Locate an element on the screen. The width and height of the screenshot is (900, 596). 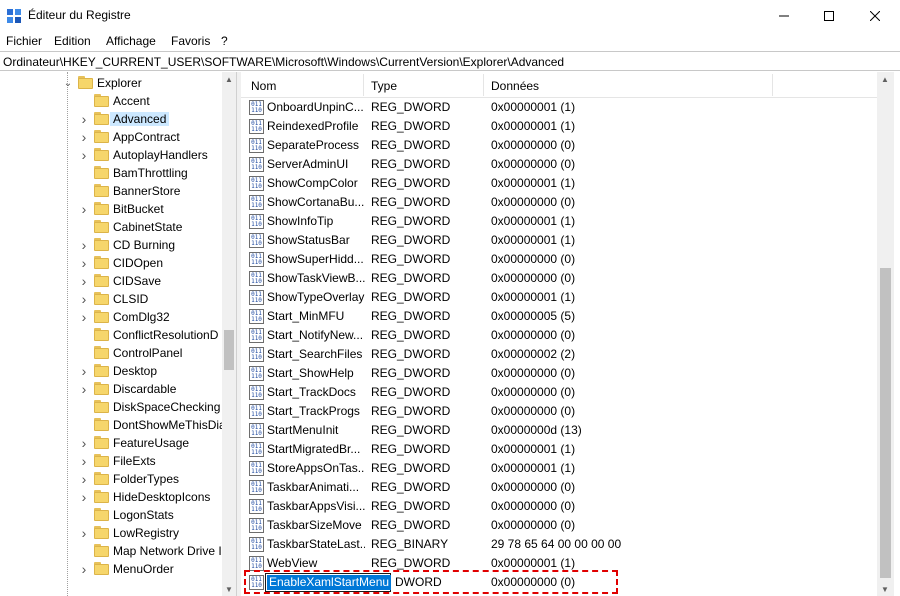
menu-affichage: Affichage is located at coordinates (131, 41).